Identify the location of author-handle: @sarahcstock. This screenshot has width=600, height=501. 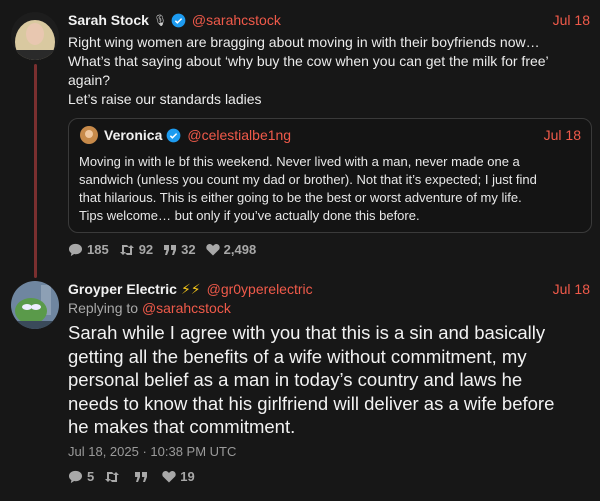
(236, 20).